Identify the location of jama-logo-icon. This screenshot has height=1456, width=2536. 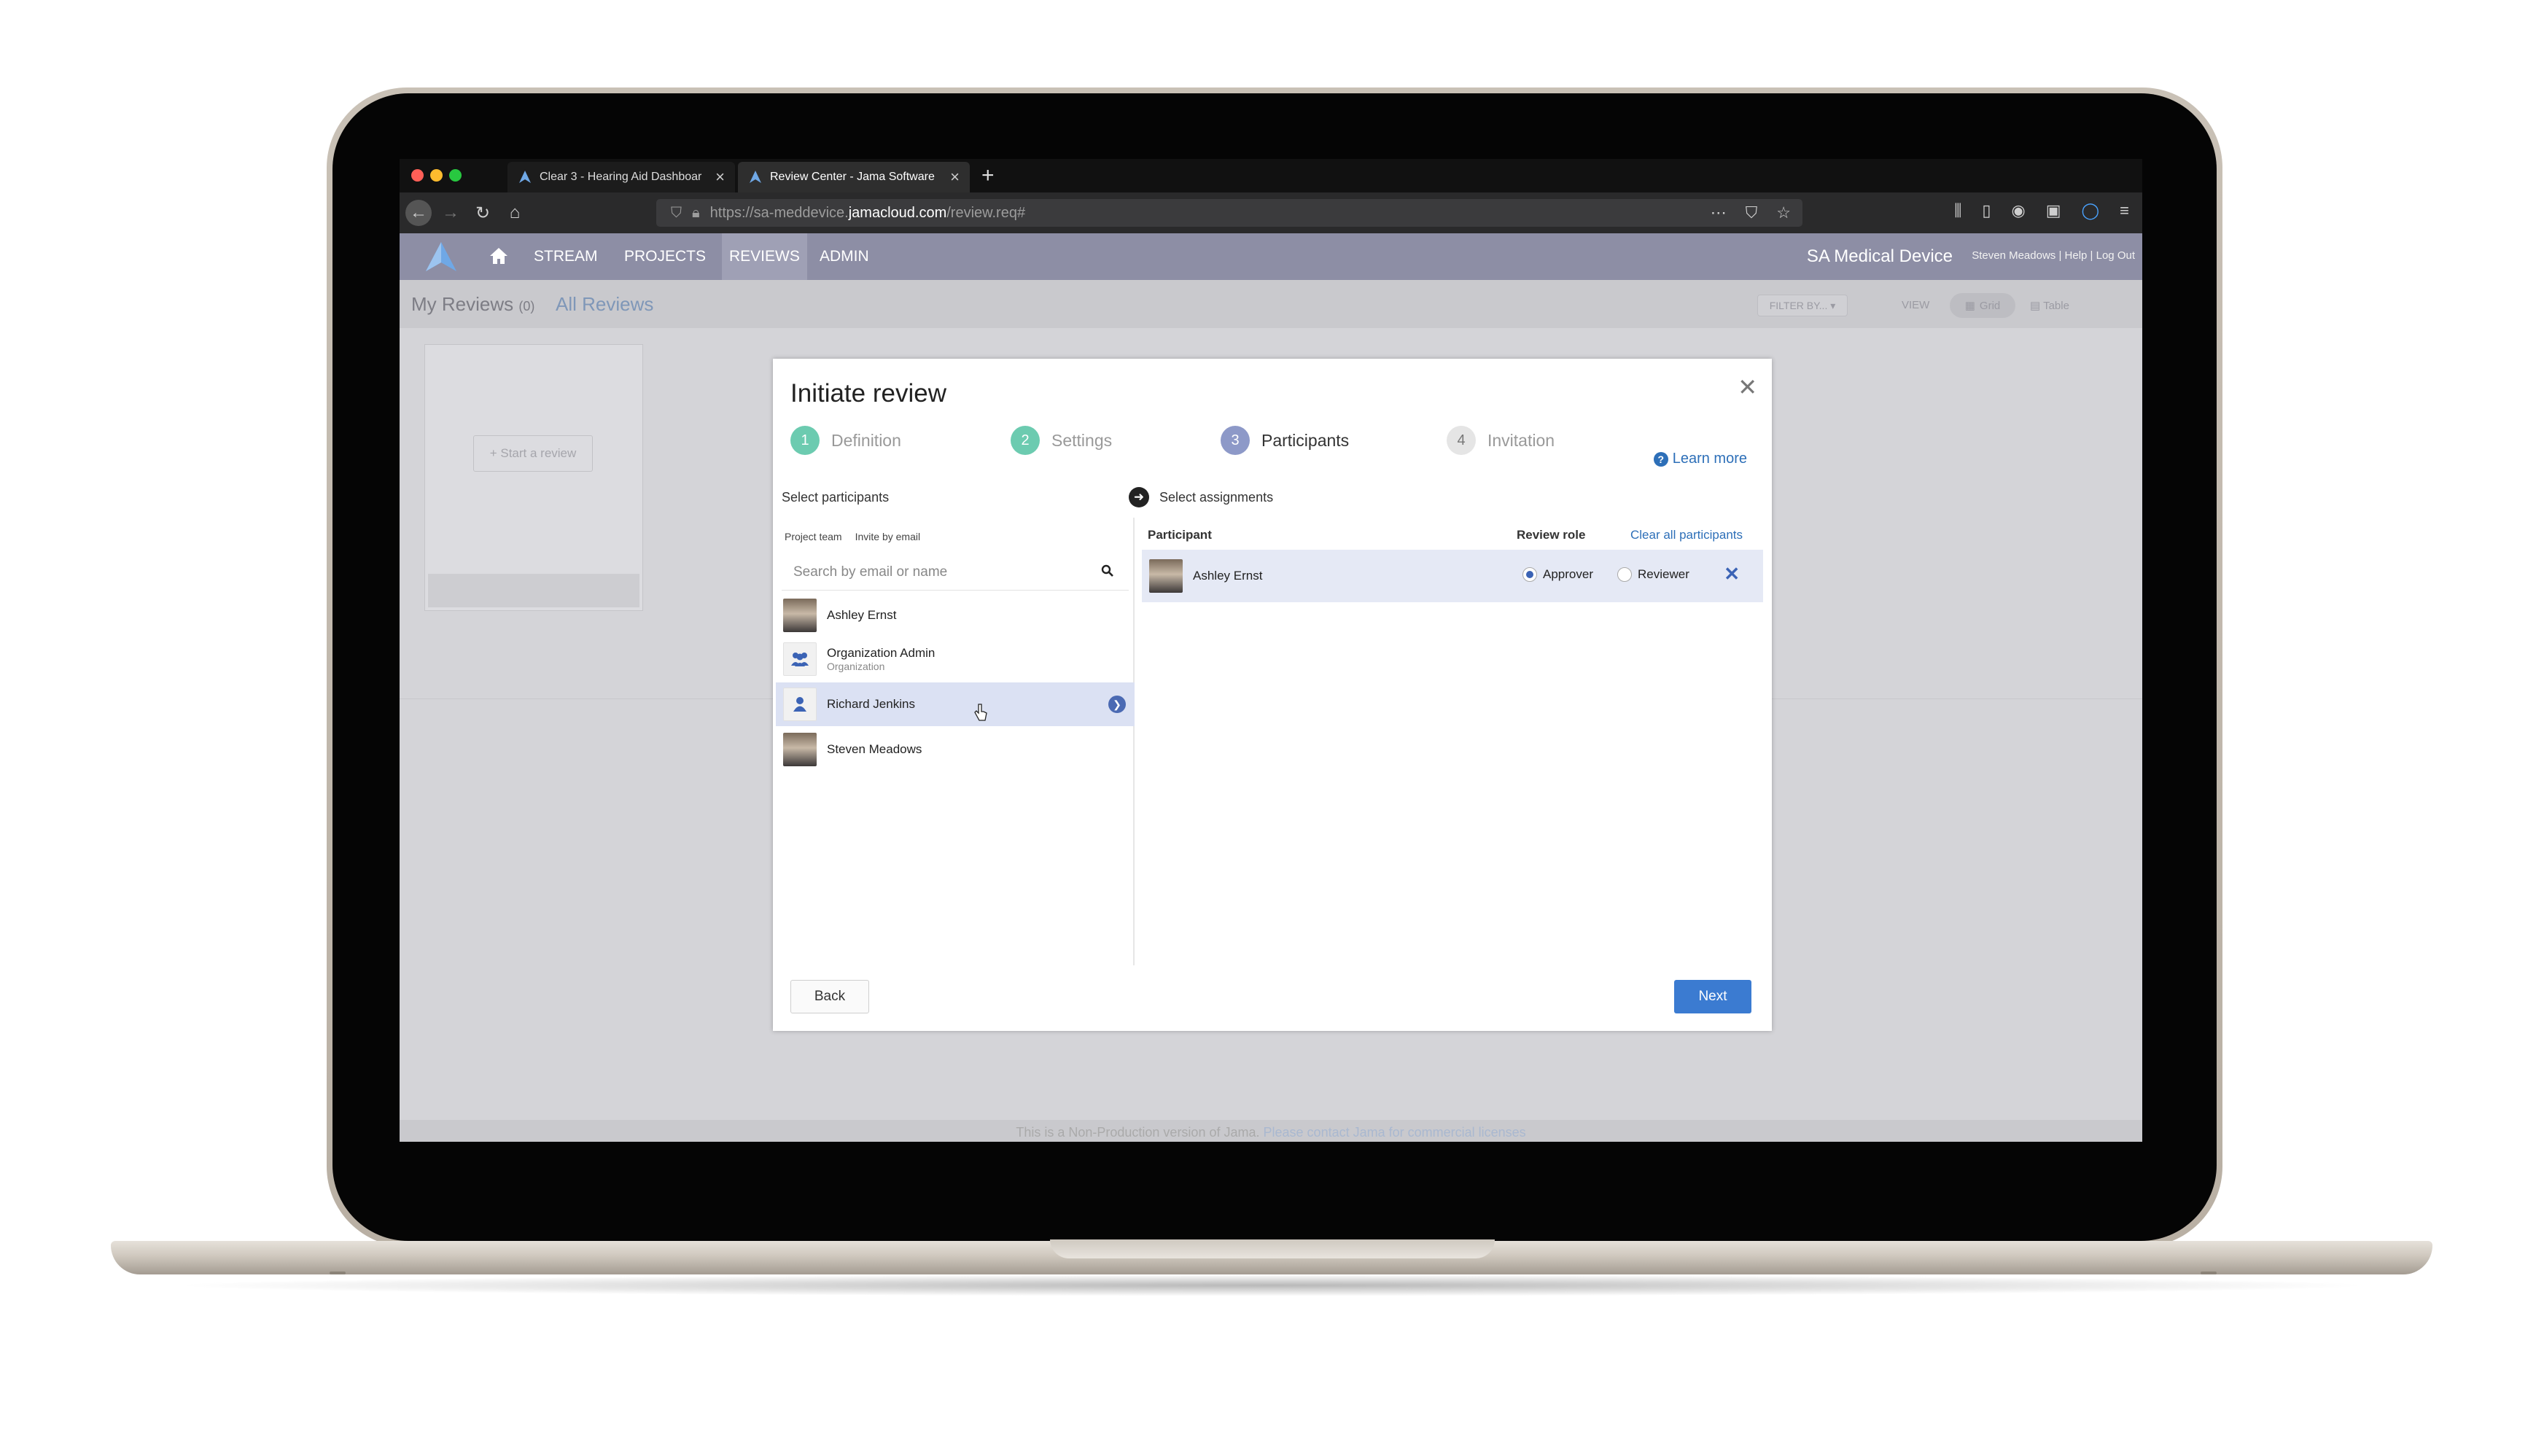
(441, 257).